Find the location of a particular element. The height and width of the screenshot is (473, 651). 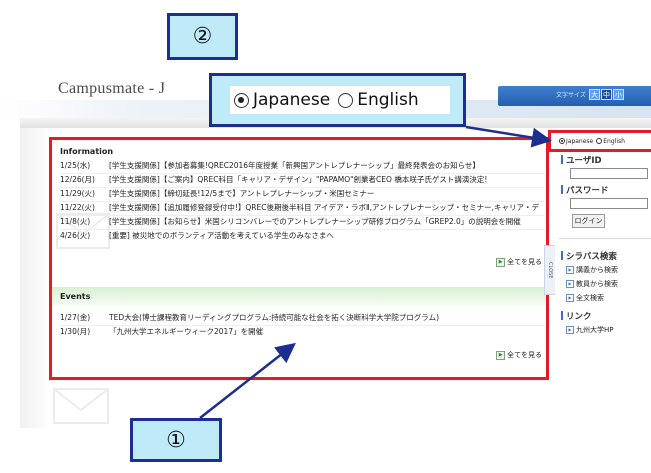

arrow-one is located at coordinates (247, 380).